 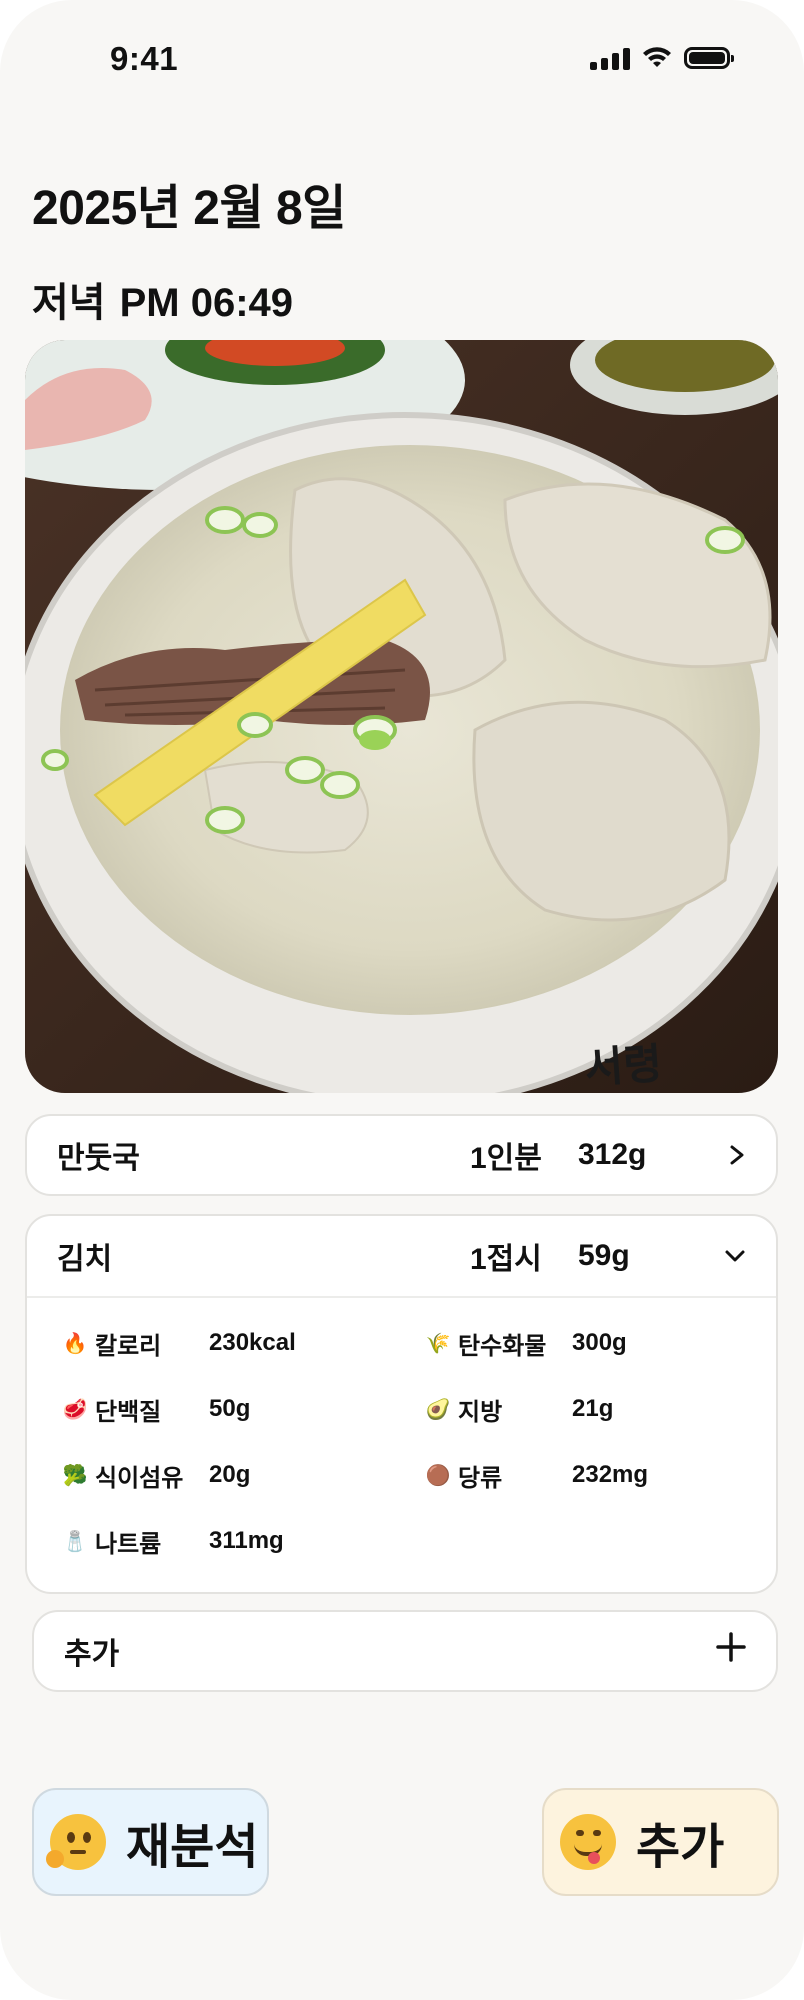 What do you see at coordinates (438, 1409) in the screenshot?
I see `avocado-icon: 🥑` at bounding box center [438, 1409].